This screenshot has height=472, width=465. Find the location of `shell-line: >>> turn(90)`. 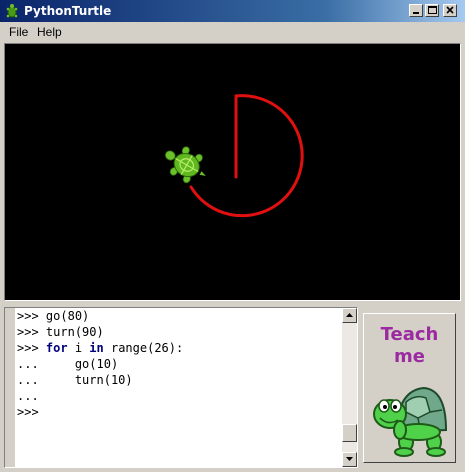

shell-line: >>> turn(90) is located at coordinates (60, 332).